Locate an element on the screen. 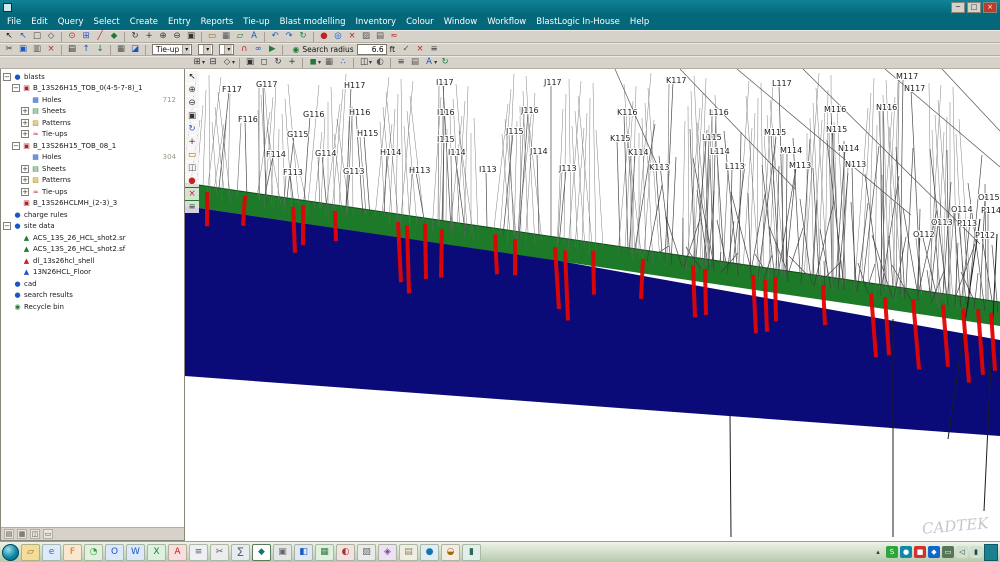  taskbar-app-17-icon: ▨ is located at coordinates (366, 552).